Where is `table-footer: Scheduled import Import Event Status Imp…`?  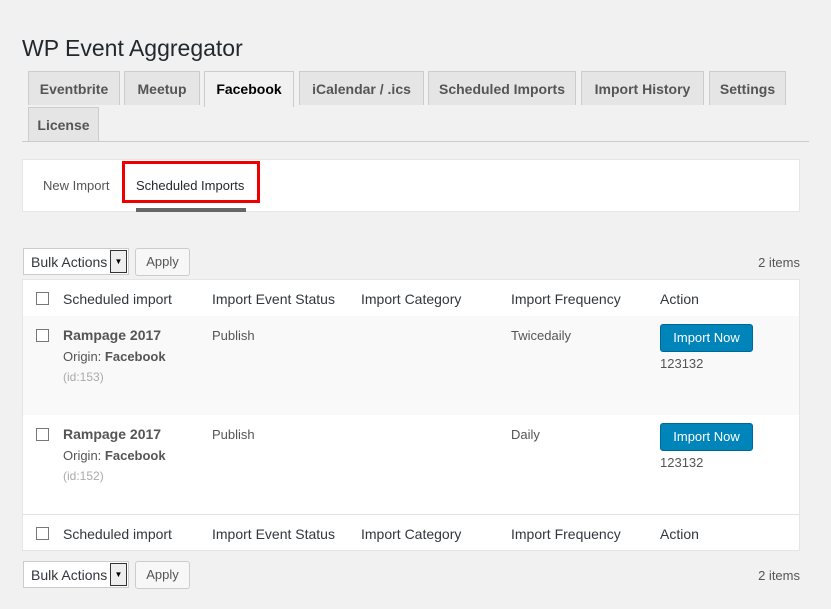 table-footer: Scheduled import Import Event Status Imp… is located at coordinates (411, 532).